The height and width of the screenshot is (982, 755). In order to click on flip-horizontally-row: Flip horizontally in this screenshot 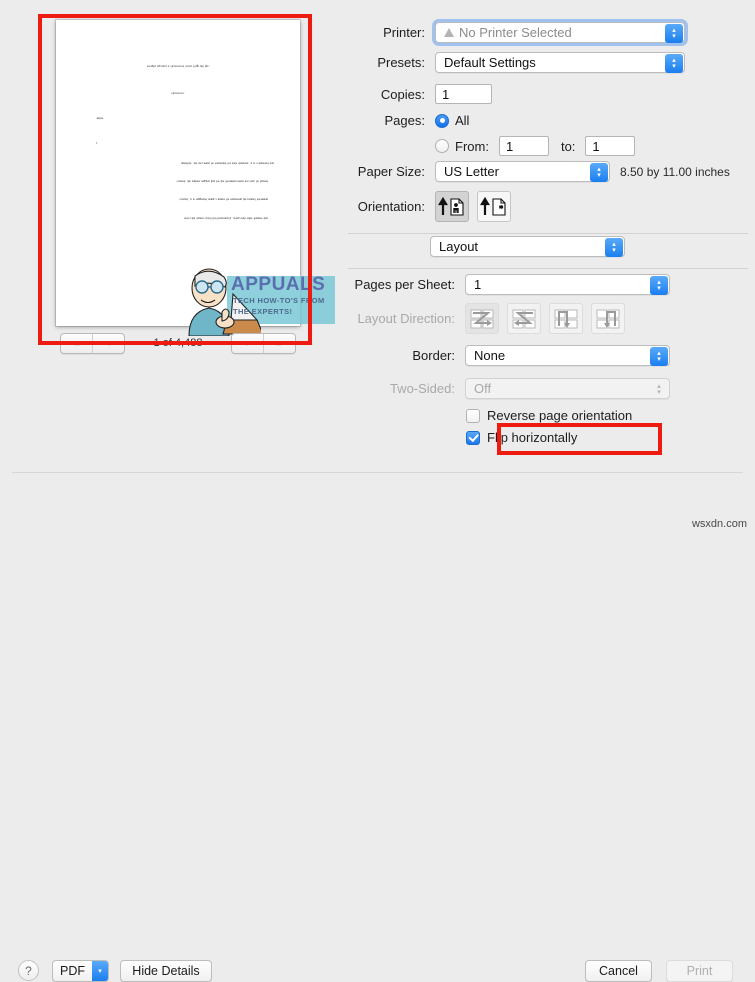, I will do `click(521, 437)`.